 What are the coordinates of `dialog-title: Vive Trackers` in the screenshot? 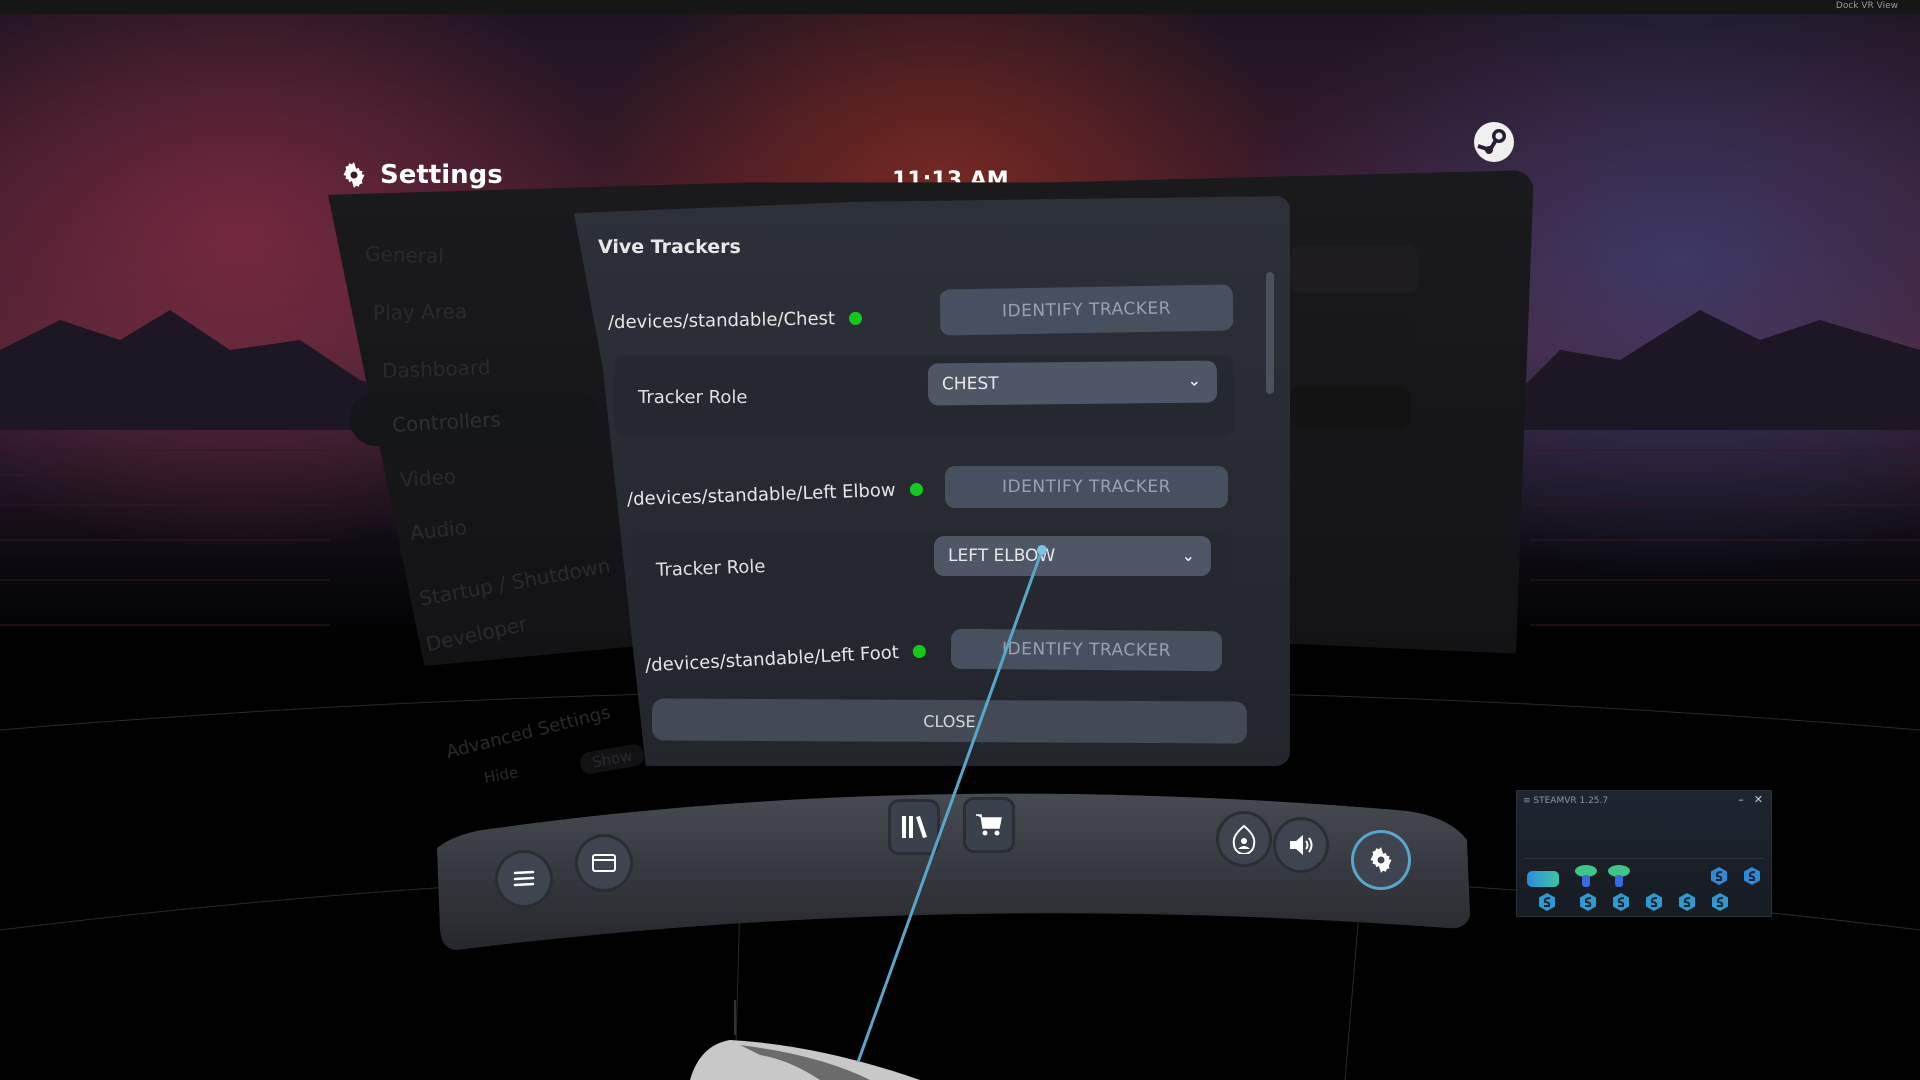 It's located at (669, 247).